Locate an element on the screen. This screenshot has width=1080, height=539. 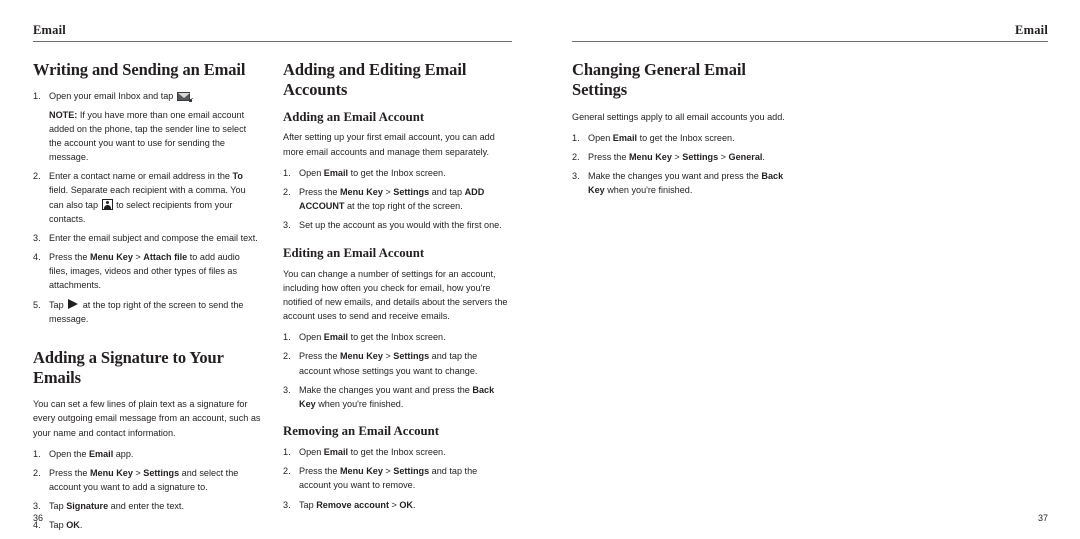
step-text-mid: and tap is located at coordinates (447, 192).